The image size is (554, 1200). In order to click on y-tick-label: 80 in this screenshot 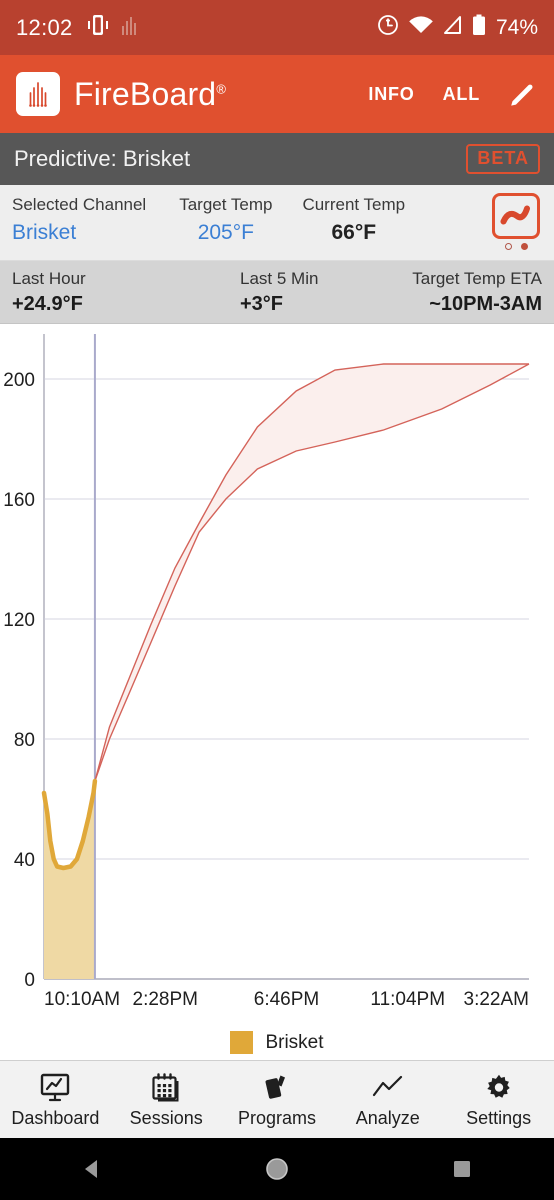, I will do `click(24, 740)`.